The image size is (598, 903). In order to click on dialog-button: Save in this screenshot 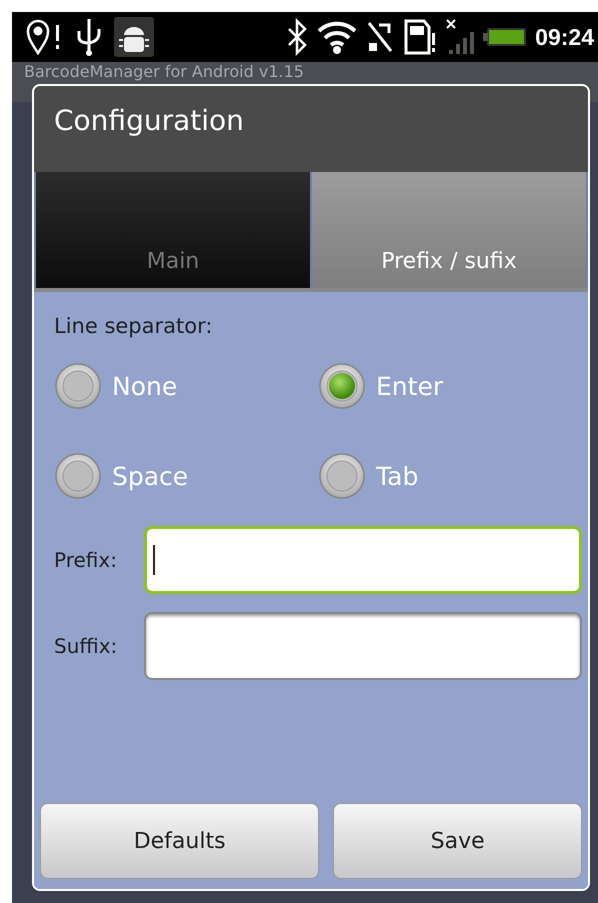, I will do `click(457, 841)`.